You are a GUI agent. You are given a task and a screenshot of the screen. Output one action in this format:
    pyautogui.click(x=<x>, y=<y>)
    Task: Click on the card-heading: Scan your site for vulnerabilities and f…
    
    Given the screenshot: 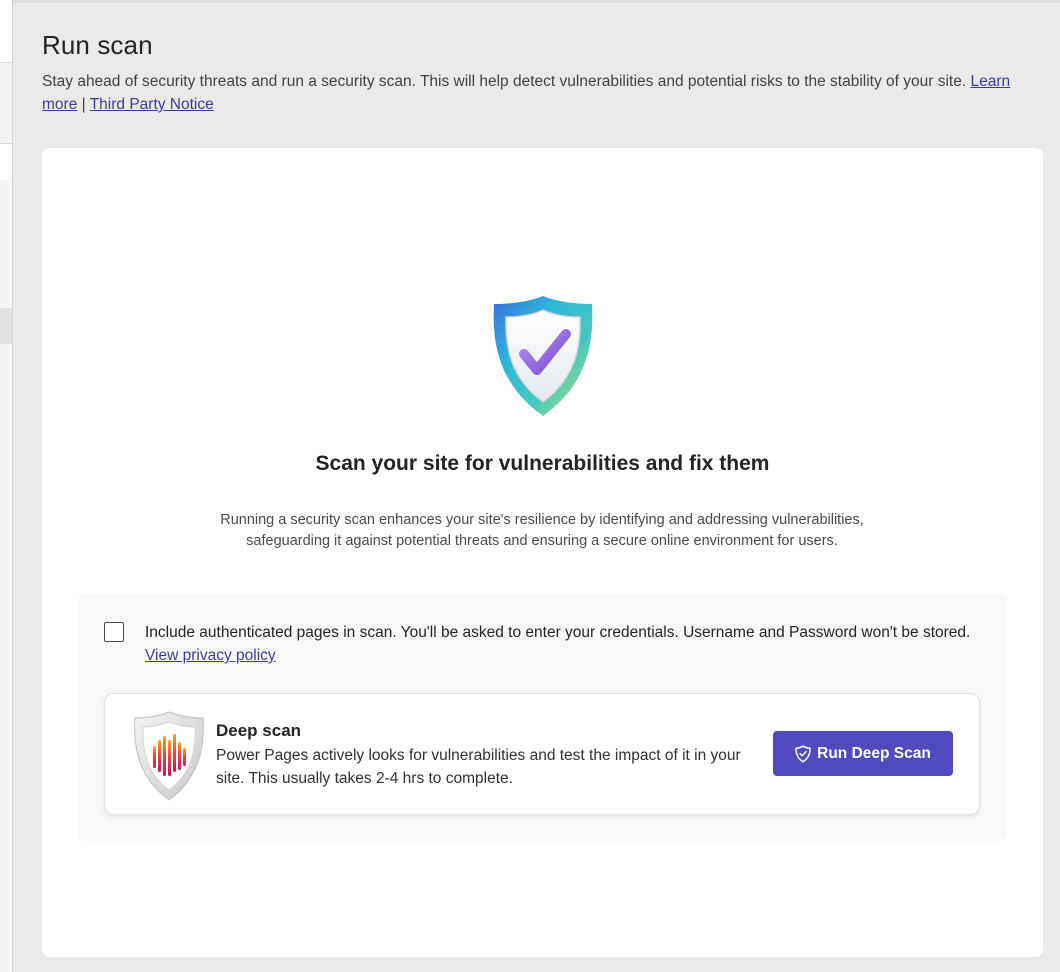 What is the action you would take?
    pyautogui.click(x=542, y=463)
    